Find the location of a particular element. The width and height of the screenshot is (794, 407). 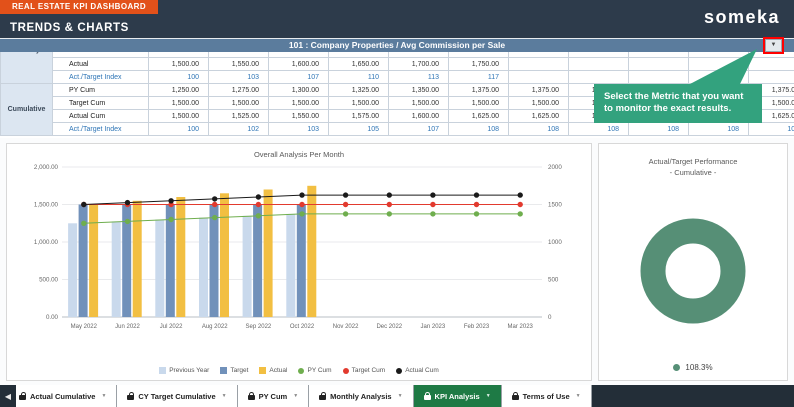

table-cell: 1,750.00 is located at coordinates (478, 64).